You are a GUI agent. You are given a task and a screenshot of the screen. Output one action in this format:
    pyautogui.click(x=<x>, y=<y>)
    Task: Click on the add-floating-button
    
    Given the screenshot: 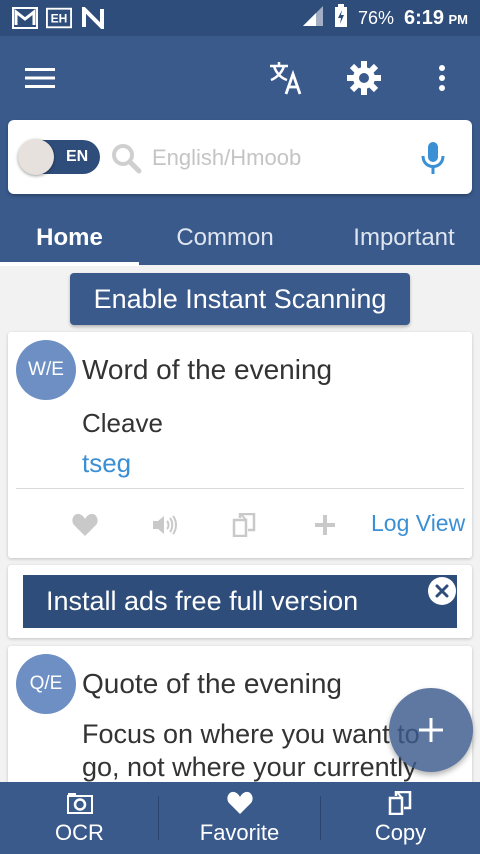 What is the action you would take?
    pyautogui.click(x=431, y=730)
    